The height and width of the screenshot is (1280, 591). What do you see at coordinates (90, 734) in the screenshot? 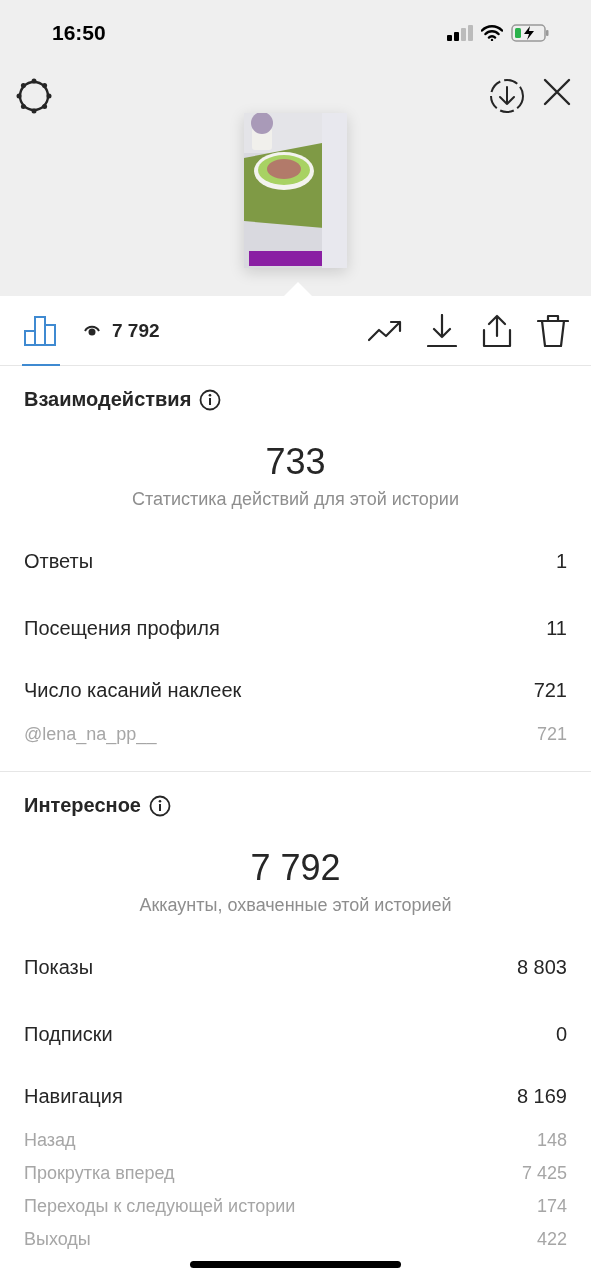
I see `metric-label: @lena_na_pp__` at bounding box center [90, 734].